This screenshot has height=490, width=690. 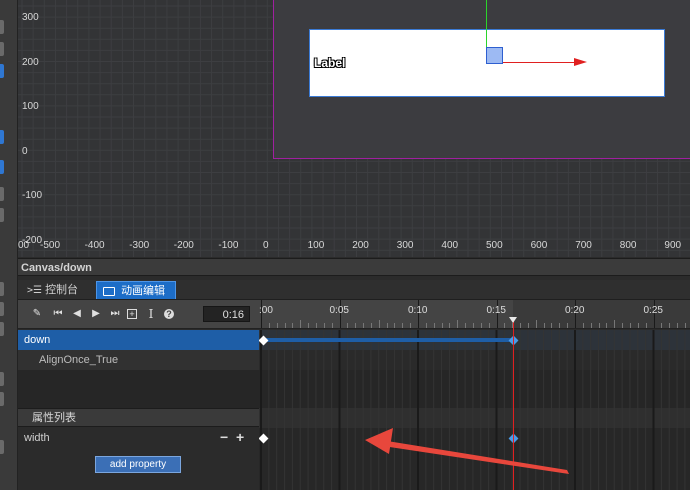 What do you see at coordinates (467, 451) in the screenshot?
I see `annotation-arrow` at bounding box center [467, 451].